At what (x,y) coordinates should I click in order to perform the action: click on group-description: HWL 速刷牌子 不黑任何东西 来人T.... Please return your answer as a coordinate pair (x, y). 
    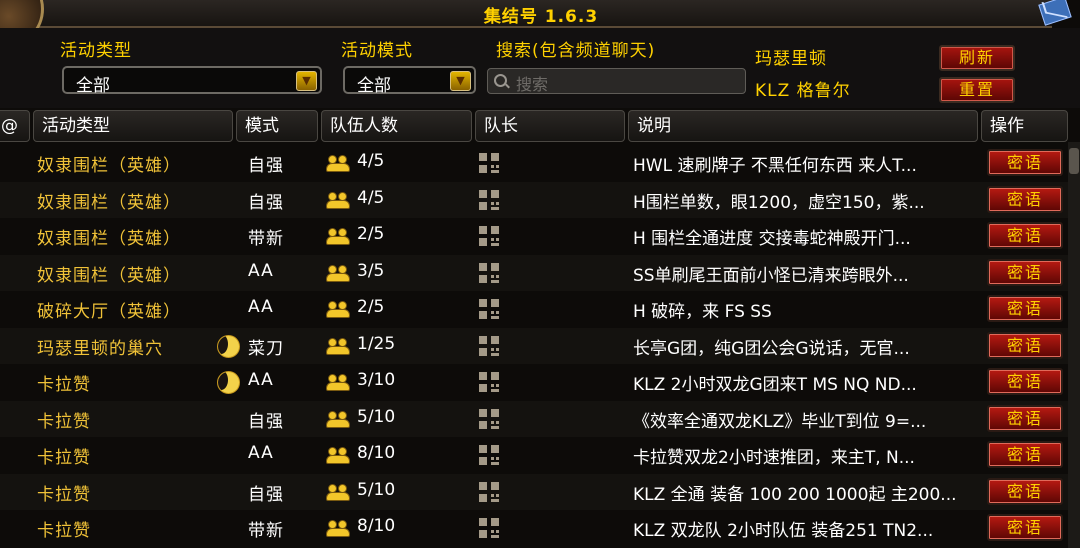
    Looking at the image, I should click on (775, 166).